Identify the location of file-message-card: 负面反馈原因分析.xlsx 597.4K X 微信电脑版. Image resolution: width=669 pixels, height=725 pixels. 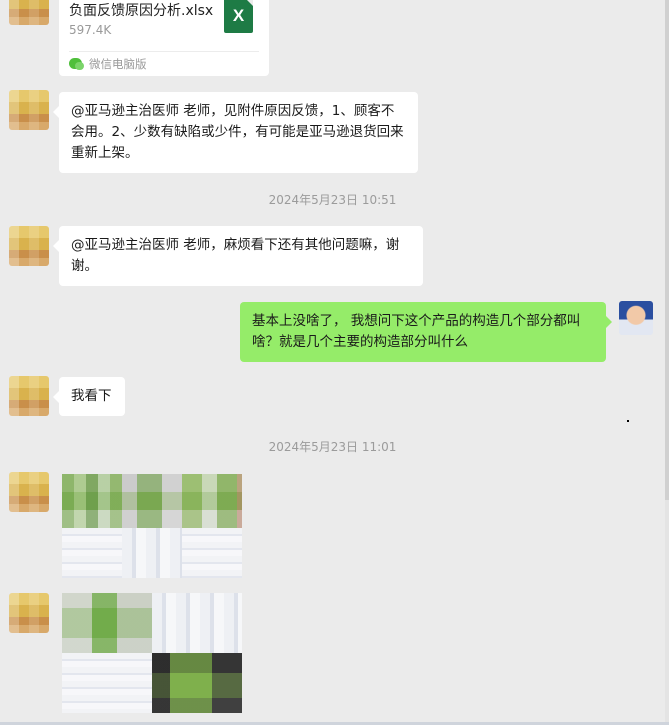
(164, 38).